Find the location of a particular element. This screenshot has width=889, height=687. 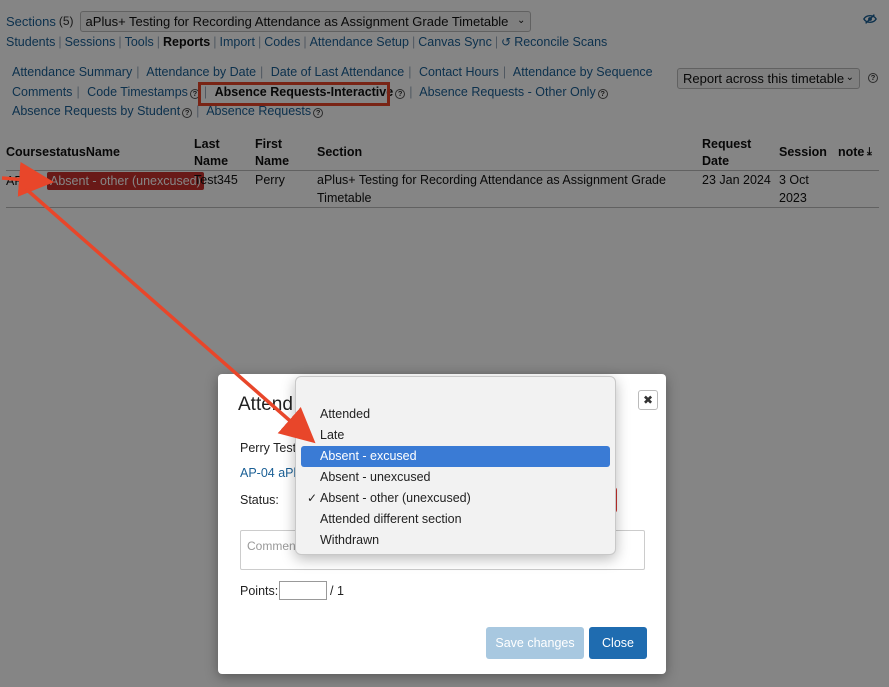

checkmark-icon: ✓ is located at coordinates (312, 498).